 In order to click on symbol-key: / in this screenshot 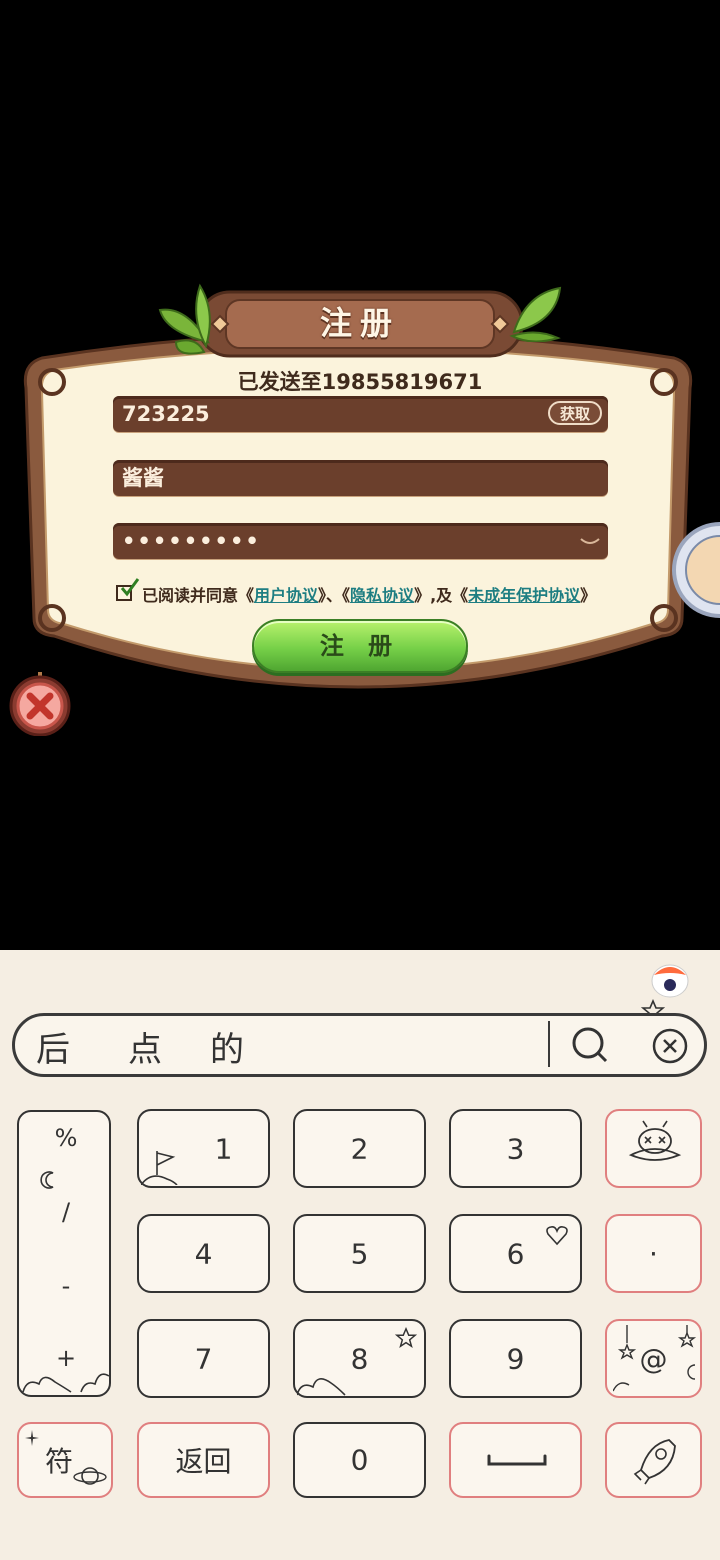, I will do `click(66, 1212)`.